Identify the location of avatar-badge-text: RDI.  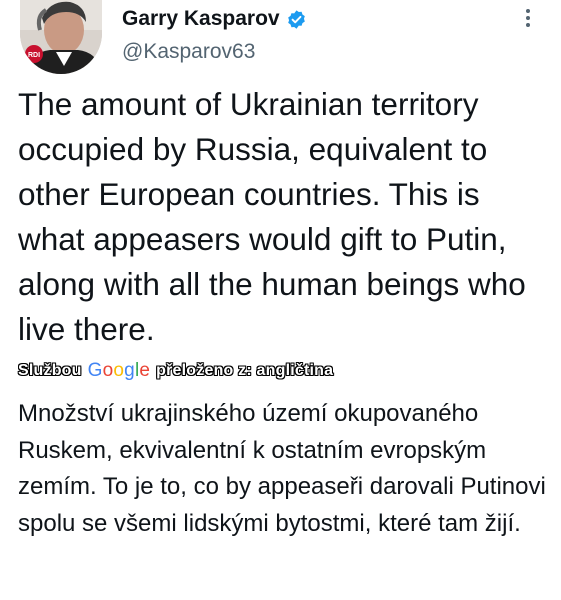
(34, 55).